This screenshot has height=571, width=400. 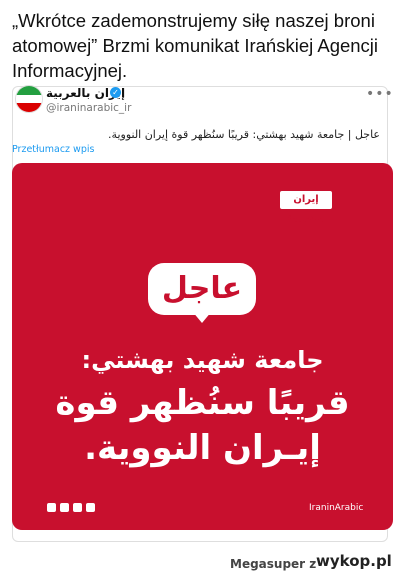 What do you see at coordinates (336, 508) in the screenshot?
I see `media-brand: IraninArabic` at bounding box center [336, 508].